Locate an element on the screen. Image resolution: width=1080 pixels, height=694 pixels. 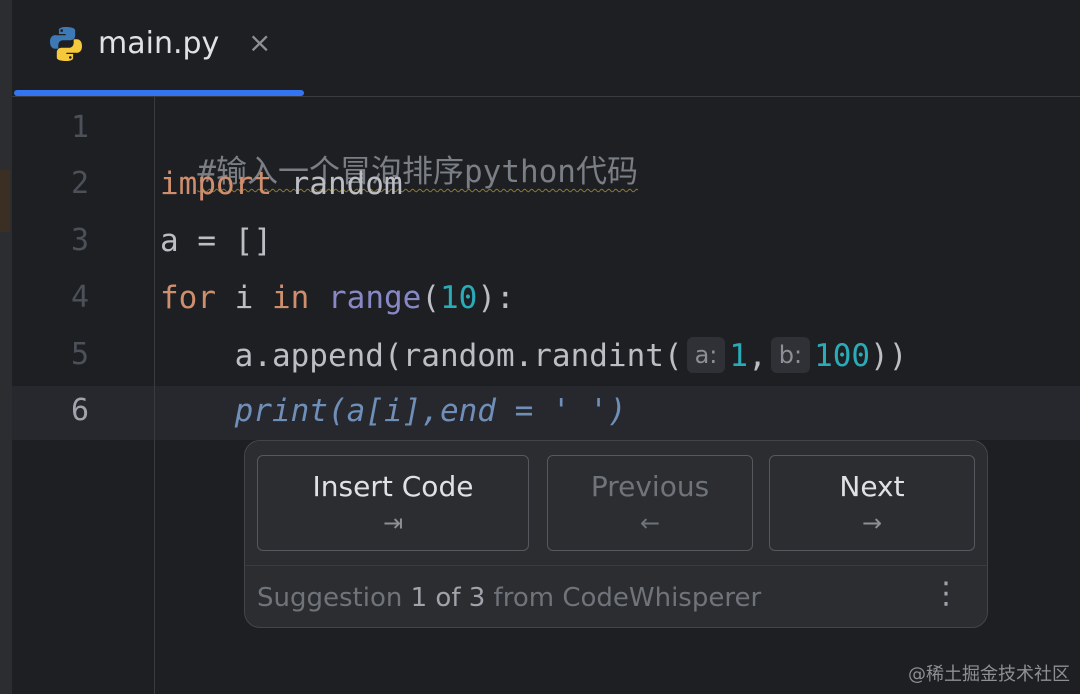
param-hint-a: a: is located at coordinates (706, 355).